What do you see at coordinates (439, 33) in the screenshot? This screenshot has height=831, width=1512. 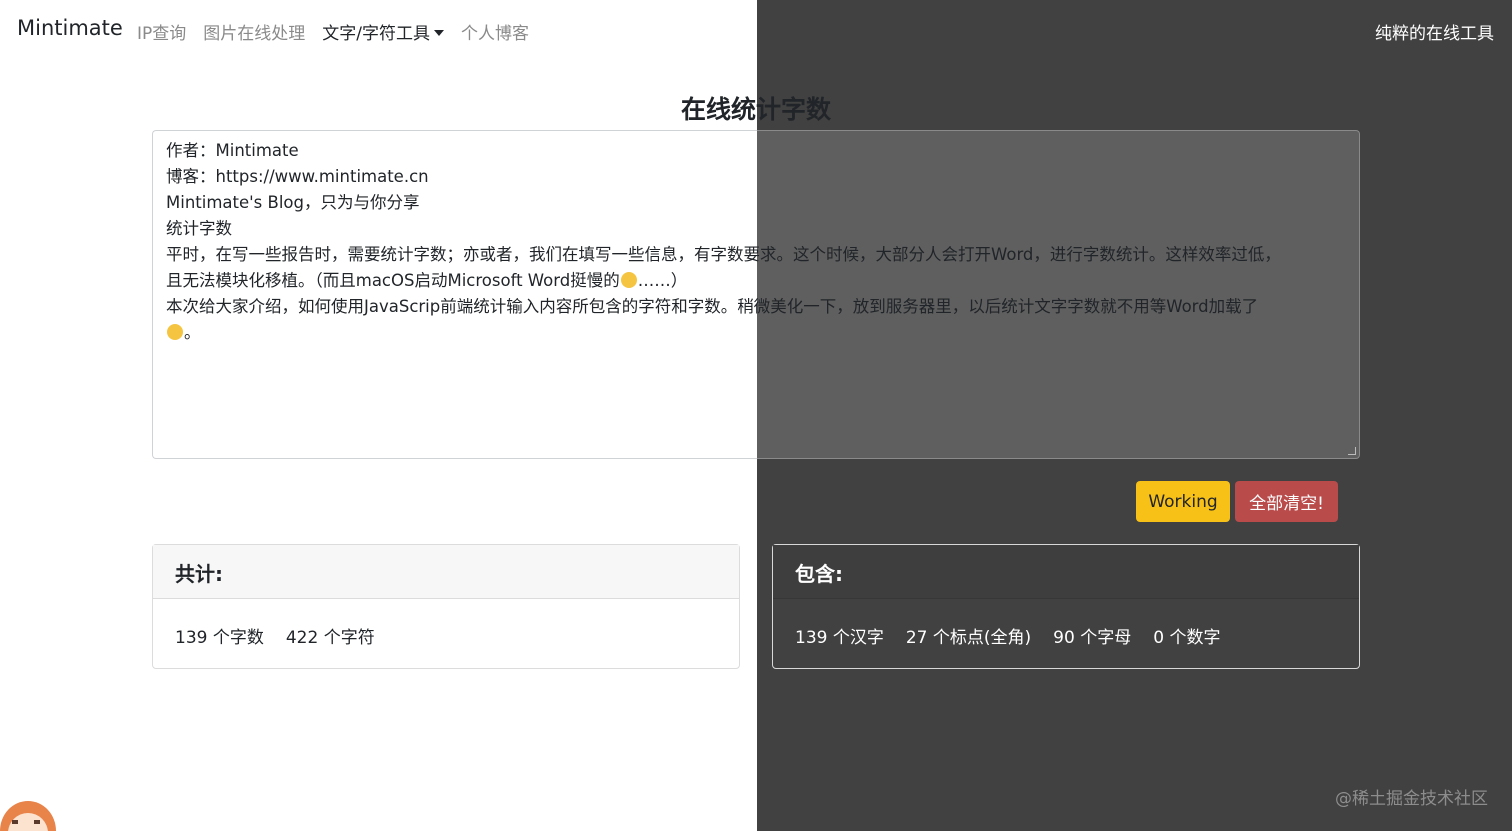 I see `caret-down-icon` at bounding box center [439, 33].